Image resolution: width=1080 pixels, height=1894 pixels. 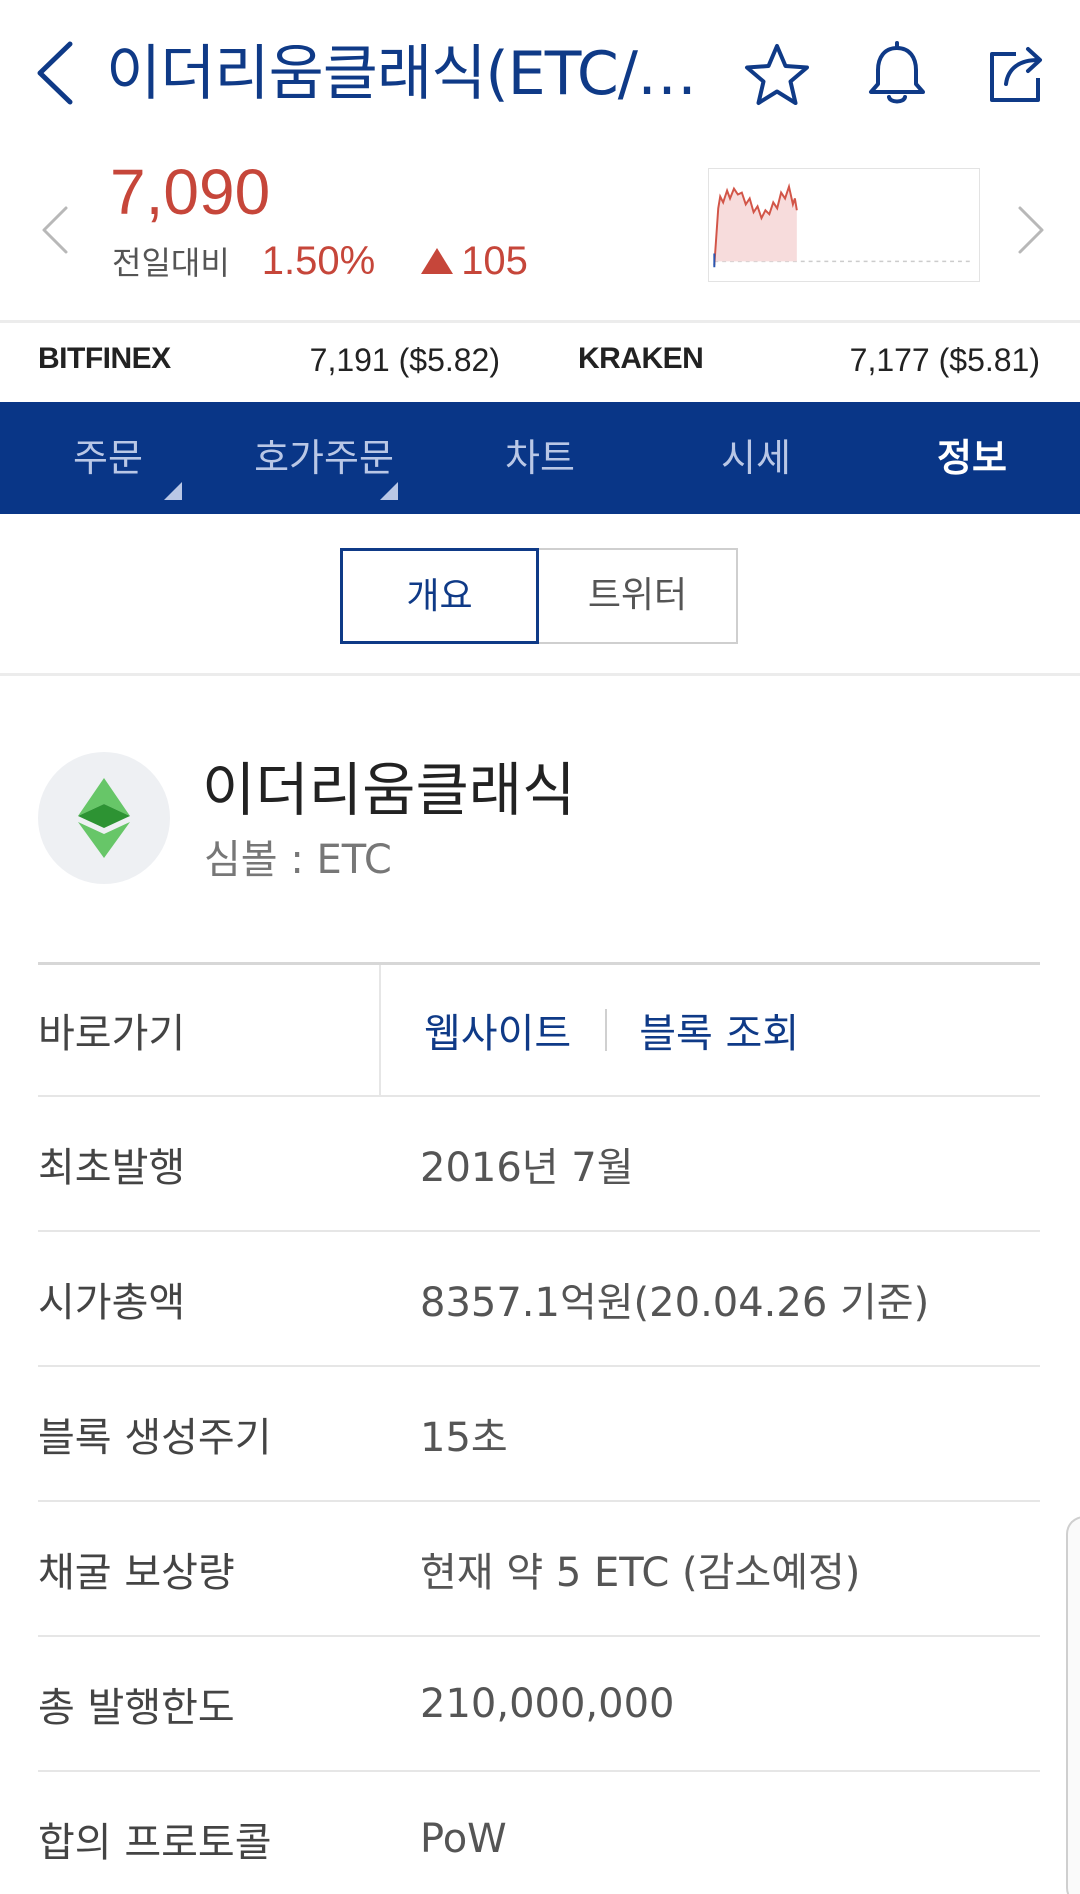 I want to click on table-row: 총 발행한도 210,000,000, so click(x=539, y=1704).